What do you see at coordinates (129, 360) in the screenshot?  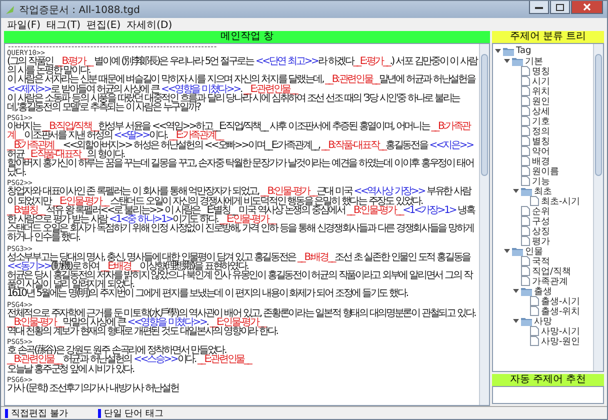 I see `paragraph: __B:관련인물__ 허균과 허난설헌의 <<스승>>이다. __E:관련인물__` at bounding box center [129, 360].